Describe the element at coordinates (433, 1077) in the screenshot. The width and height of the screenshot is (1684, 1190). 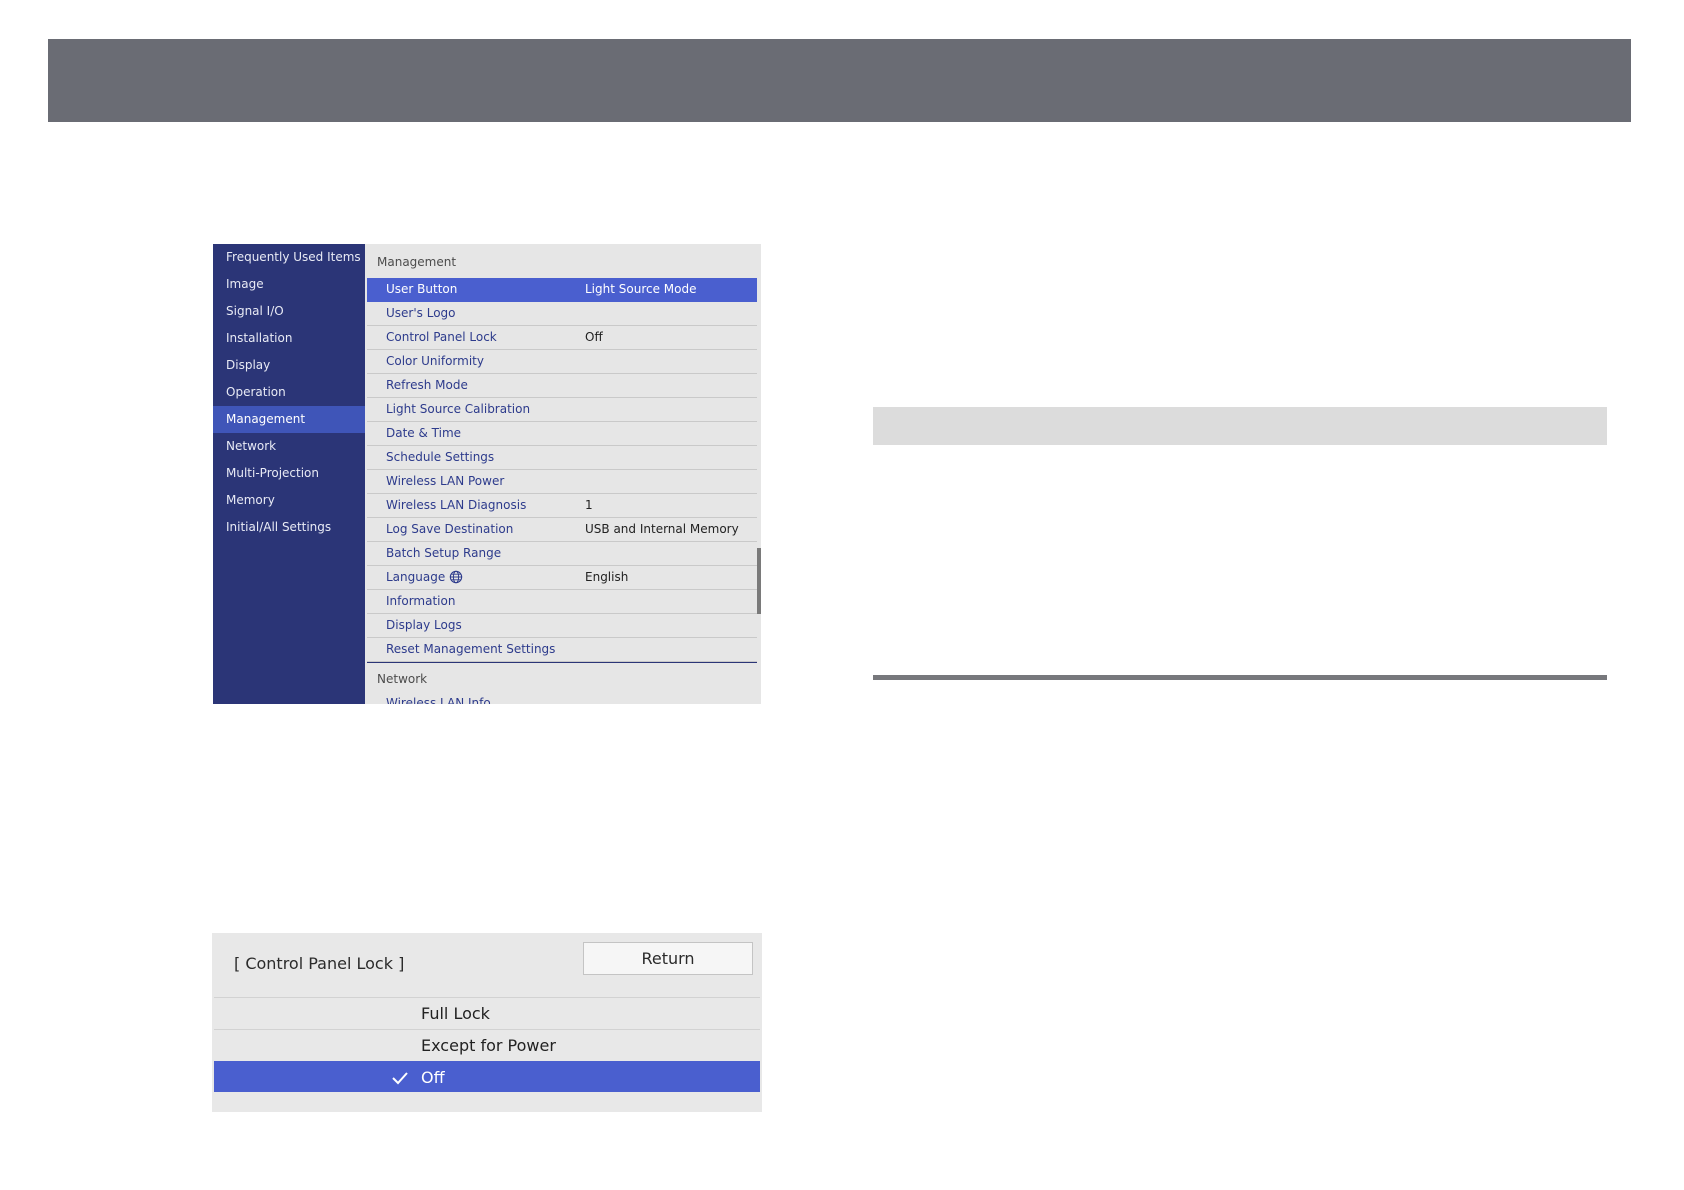
I see `option-label: Off` at that location.